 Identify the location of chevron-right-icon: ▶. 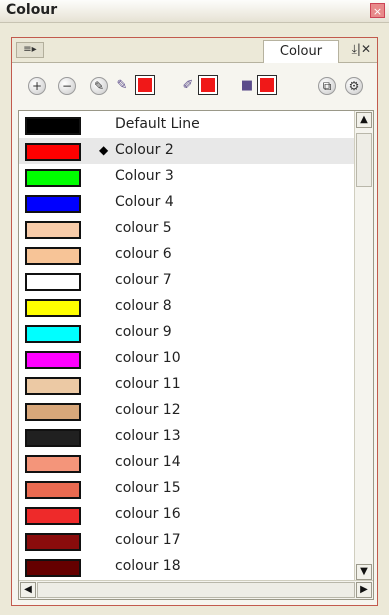
(364, 589).